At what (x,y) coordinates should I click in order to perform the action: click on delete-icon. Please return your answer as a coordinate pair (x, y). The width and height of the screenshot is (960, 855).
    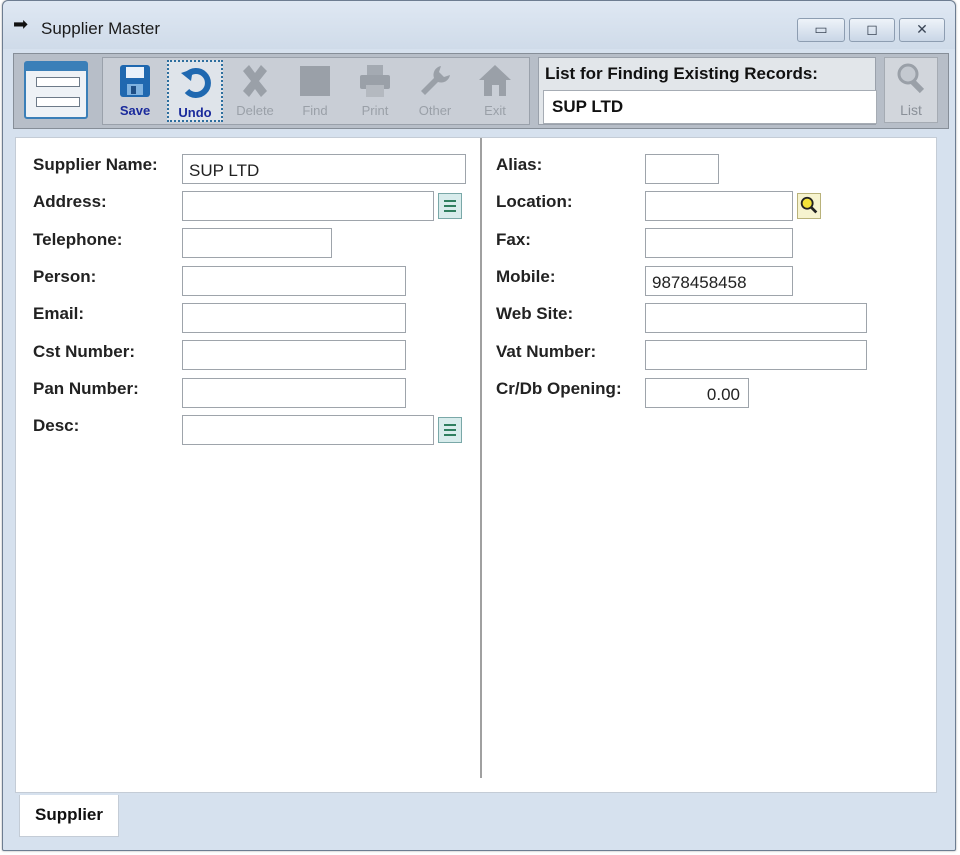
    Looking at the image, I should click on (255, 81).